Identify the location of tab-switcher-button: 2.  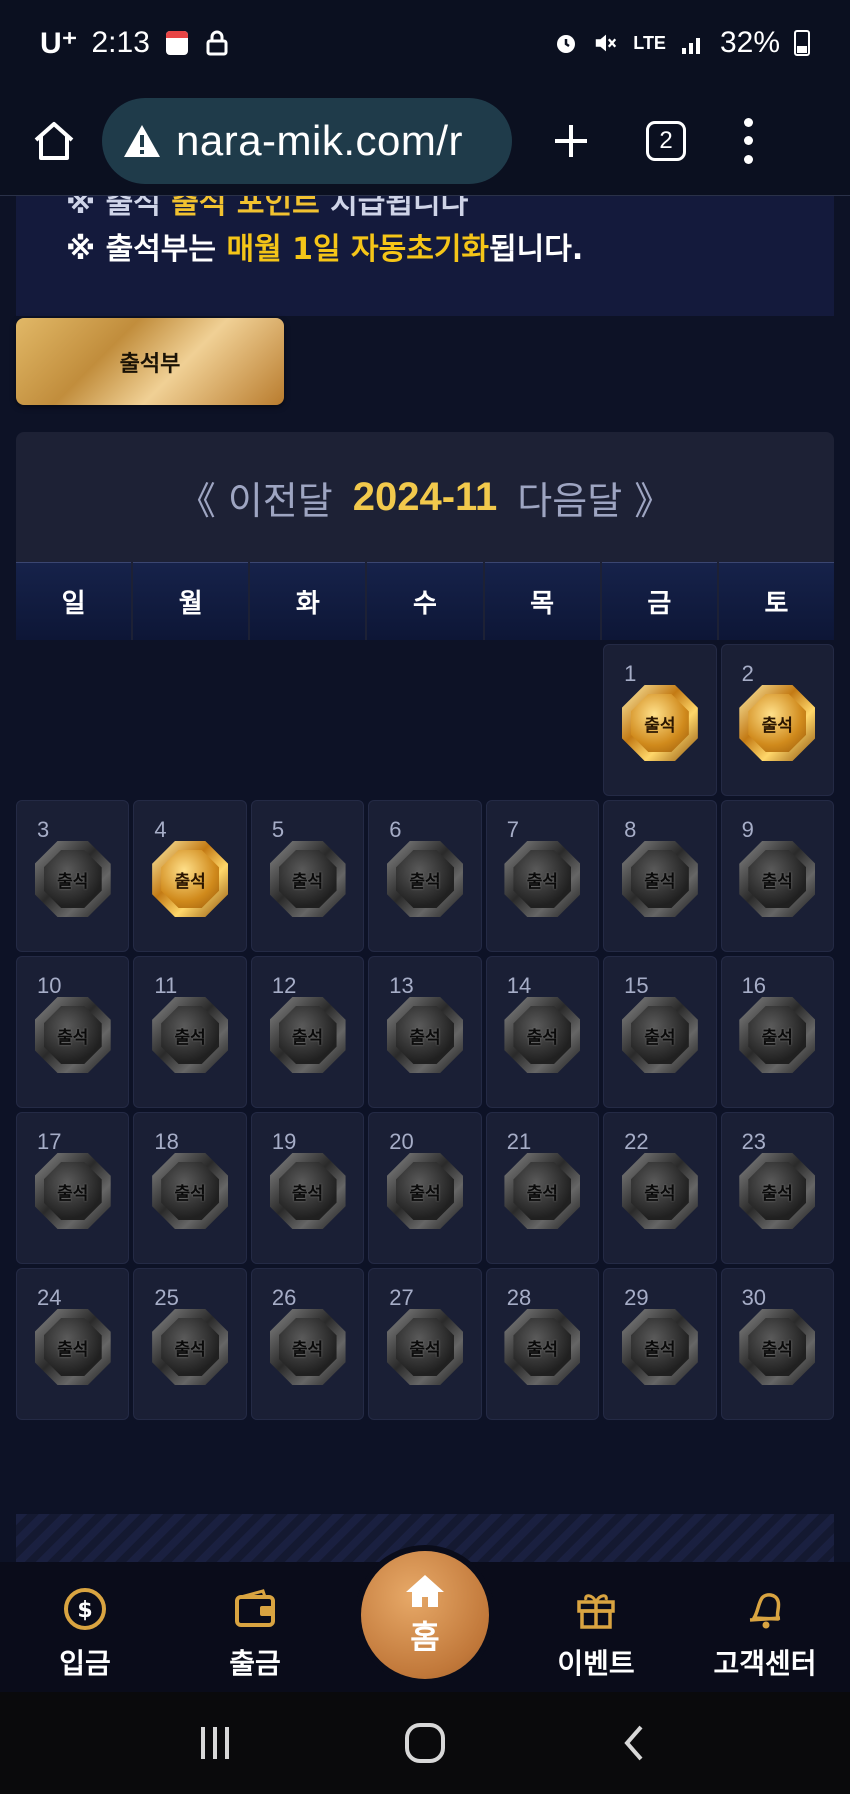
(666, 140).